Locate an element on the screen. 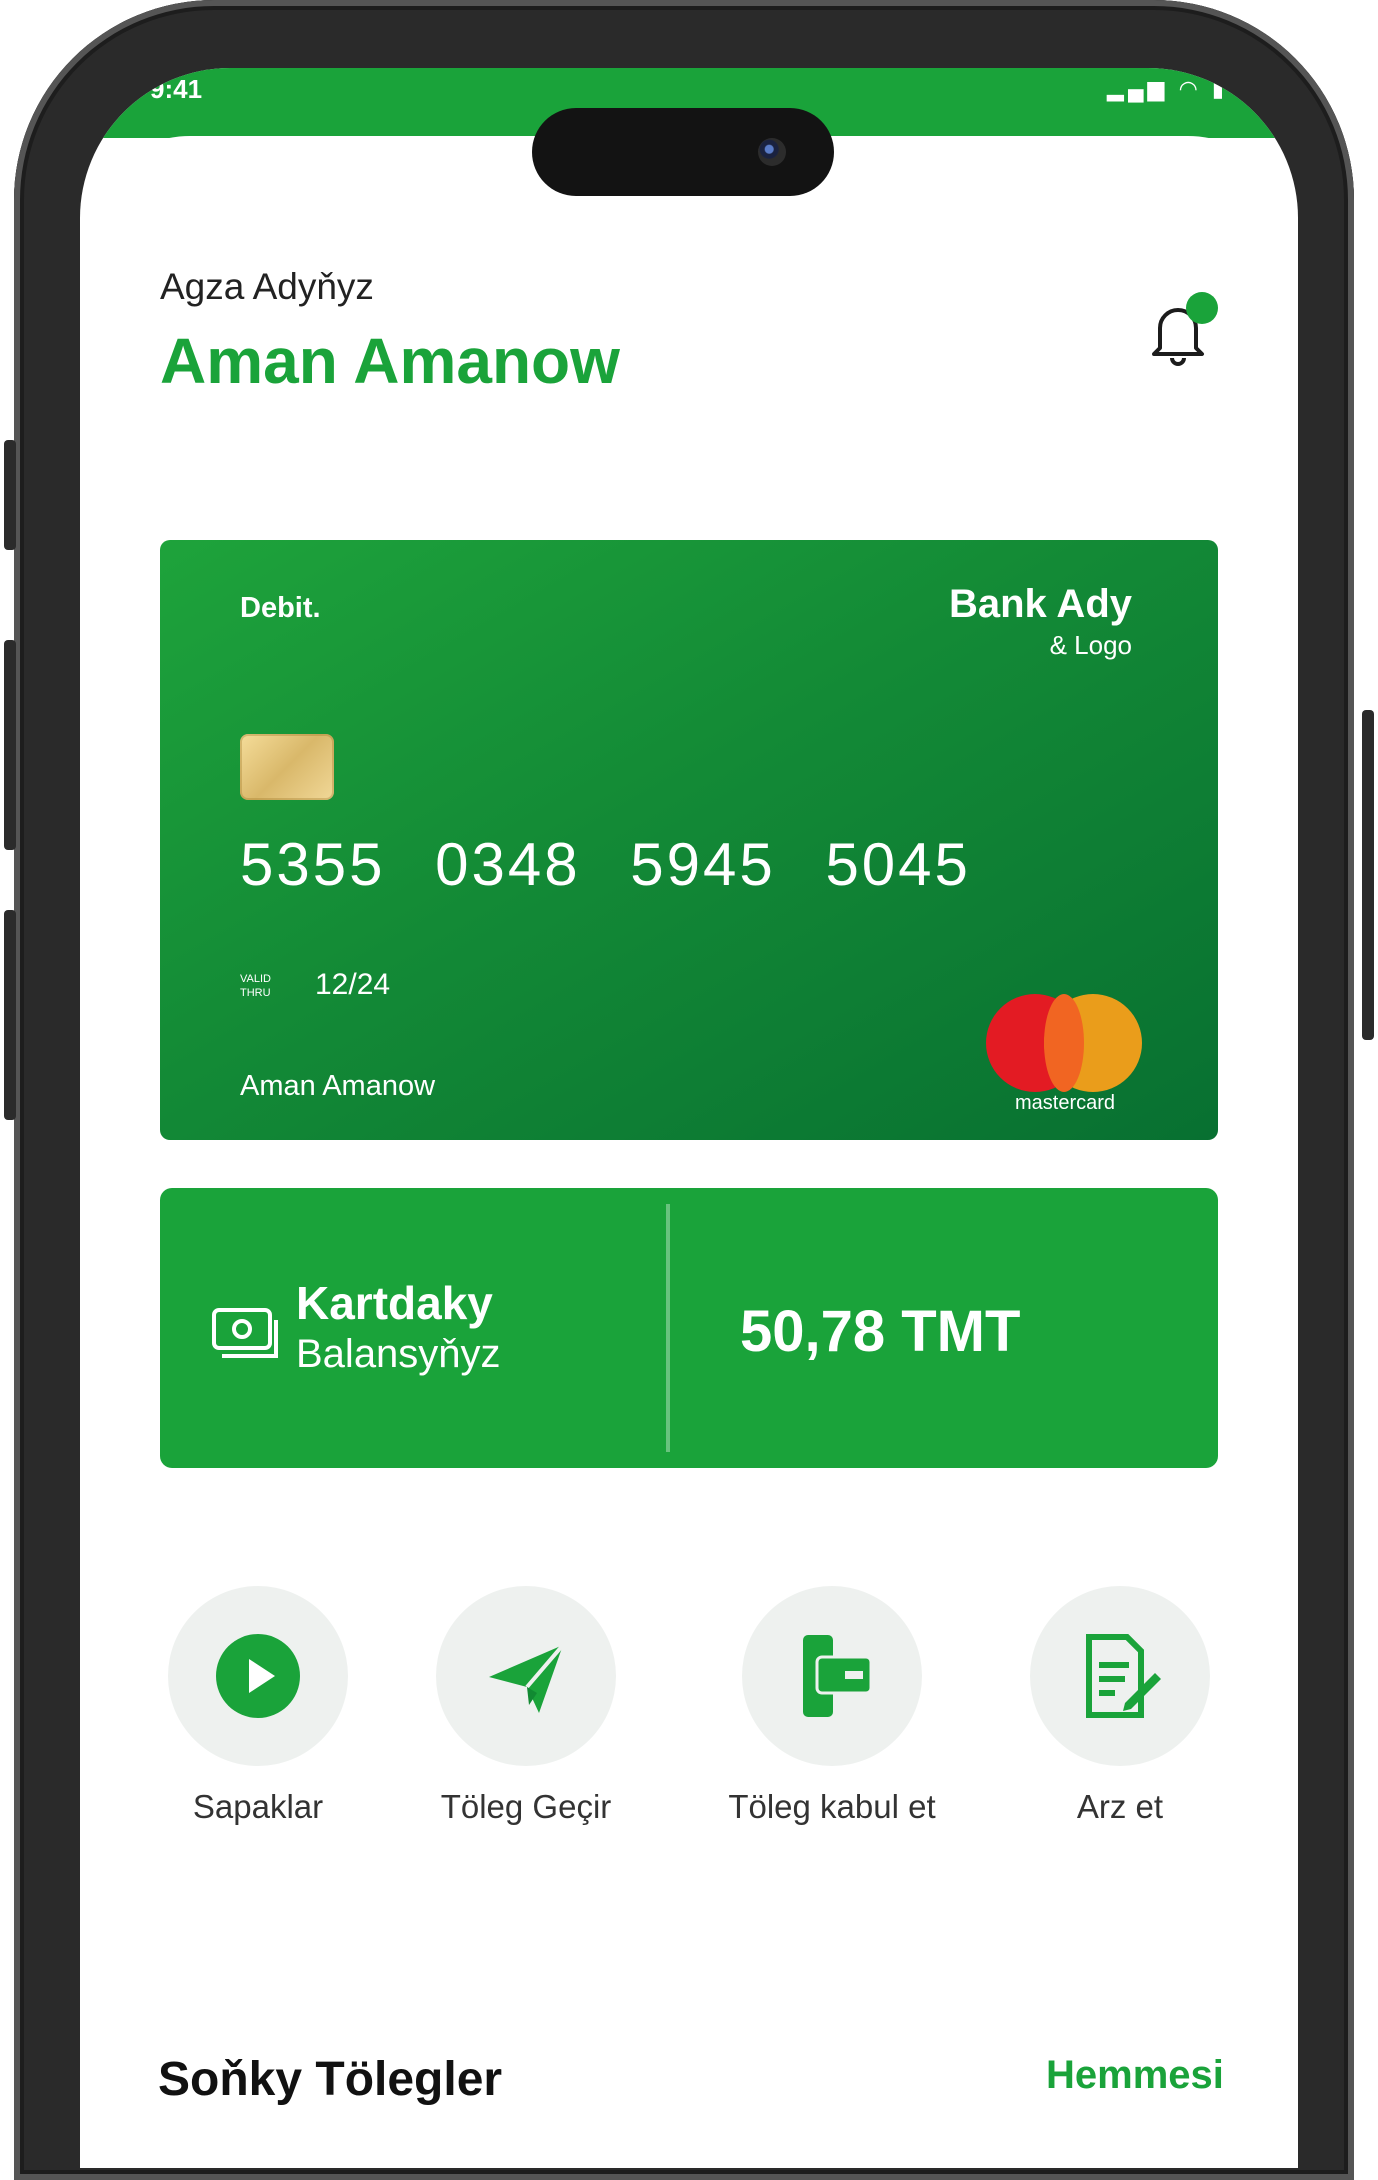 This screenshot has width=1378, height=2180. send-payment-button is located at coordinates (526, 1676).